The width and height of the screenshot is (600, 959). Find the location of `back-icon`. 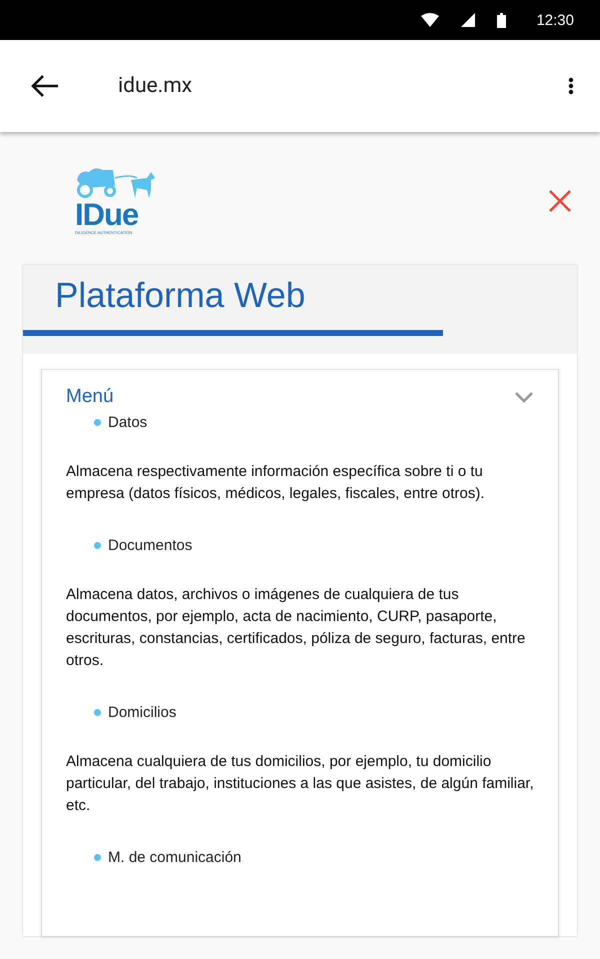

back-icon is located at coordinates (45, 86).